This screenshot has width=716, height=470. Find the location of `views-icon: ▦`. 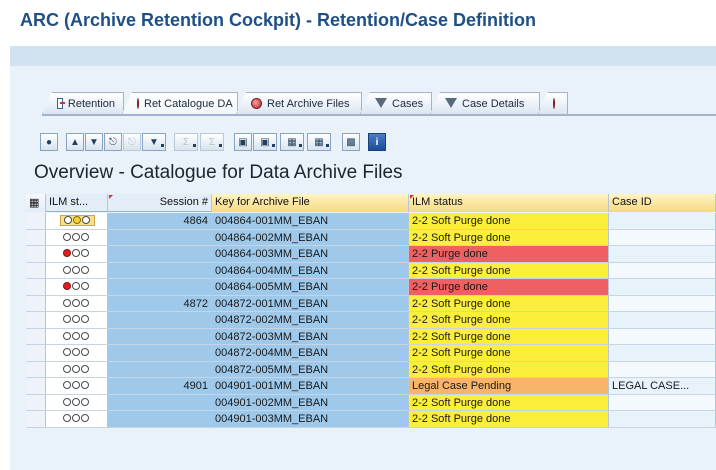

views-icon: ▦ is located at coordinates (292, 142).